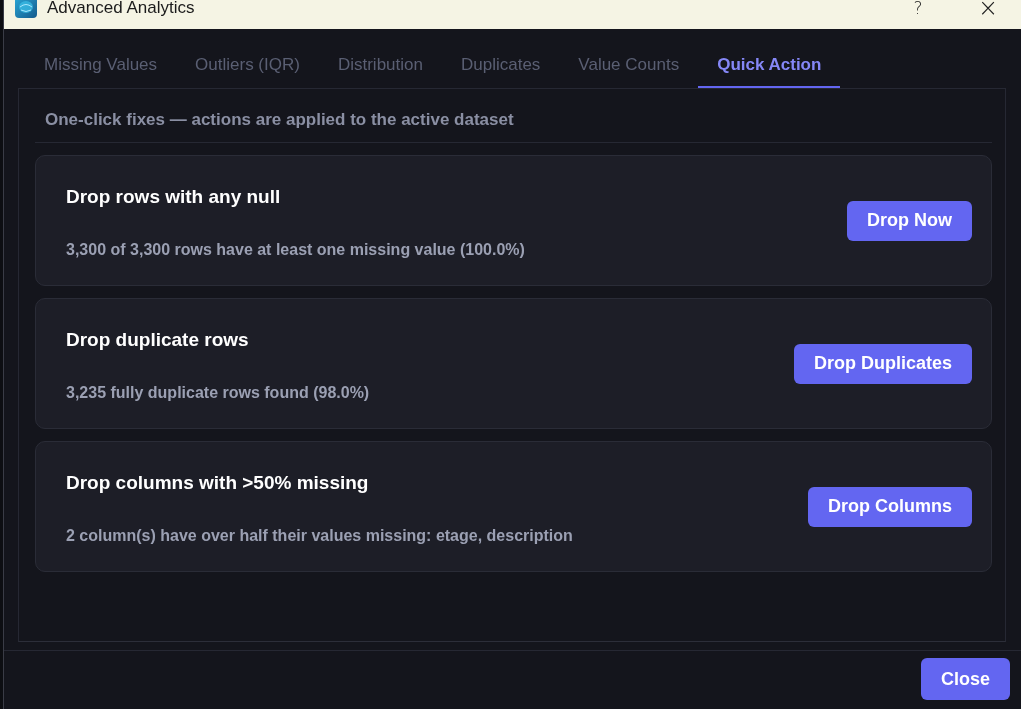 The height and width of the screenshot is (709, 1021). Describe the element at coordinates (890, 506) in the screenshot. I see `action-button: Drop Columns` at that location.